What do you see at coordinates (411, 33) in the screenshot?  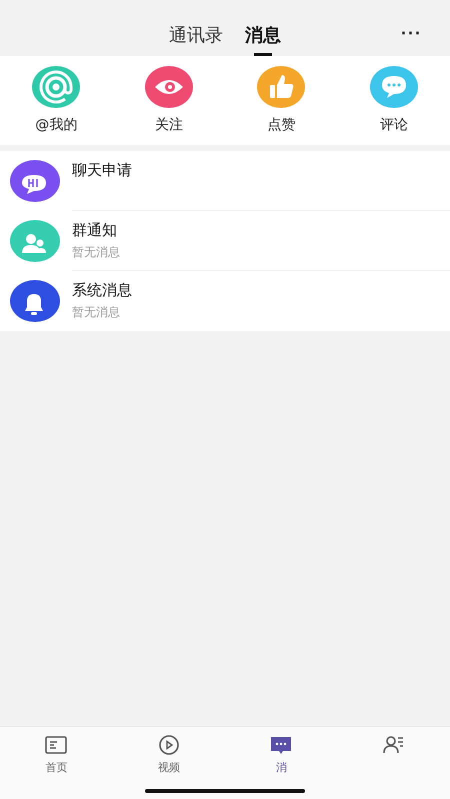 I see `more-button: ···` at bounding box center [411, 33].